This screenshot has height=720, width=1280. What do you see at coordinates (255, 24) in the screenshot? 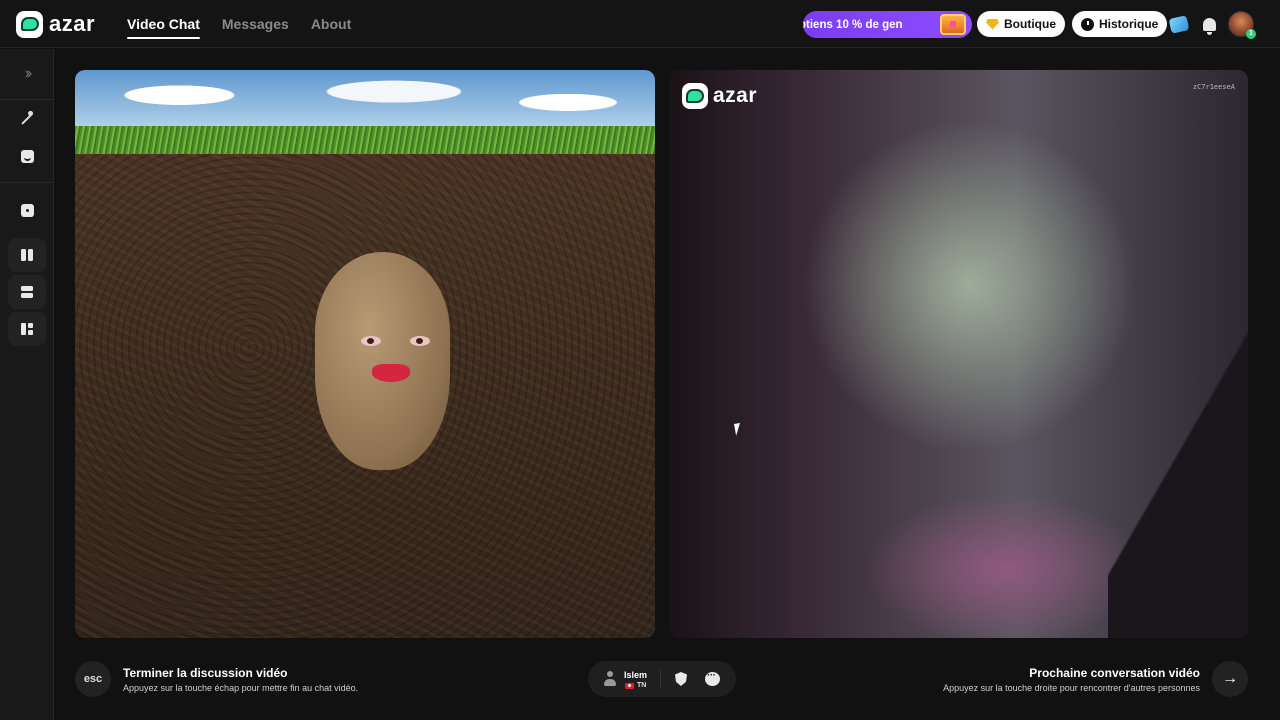
I see `nav-messages: Messages` at bounding box center [255, 24].